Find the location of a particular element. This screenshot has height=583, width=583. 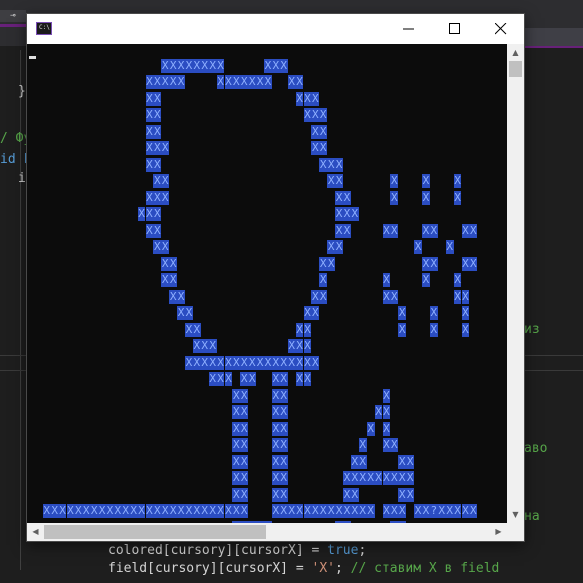

console-app-icon: C:\ is located at coordinates (44, 28).